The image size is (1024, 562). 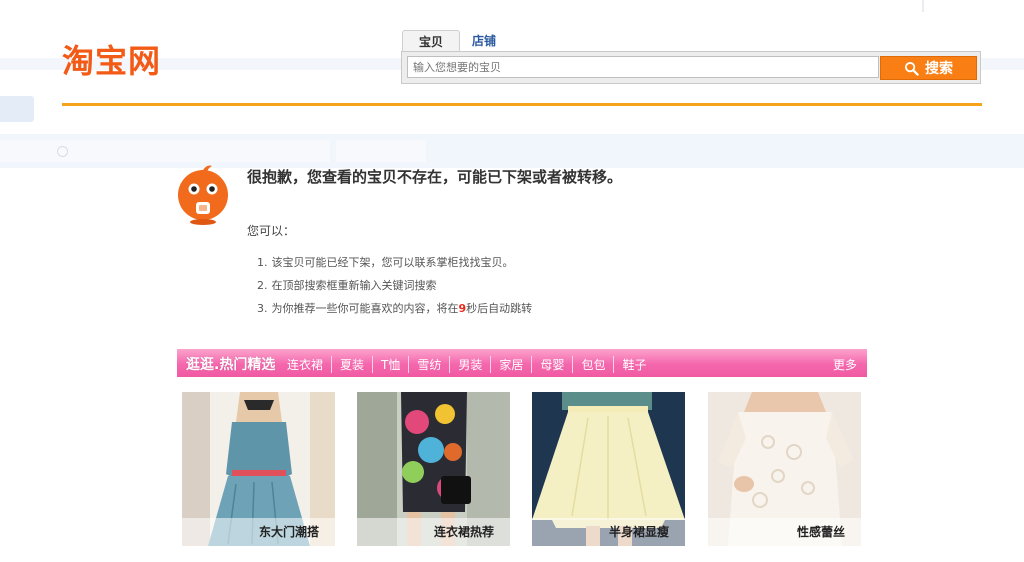 I want to click on suggestions-label: 您可以：, so click(x=271, y=231).